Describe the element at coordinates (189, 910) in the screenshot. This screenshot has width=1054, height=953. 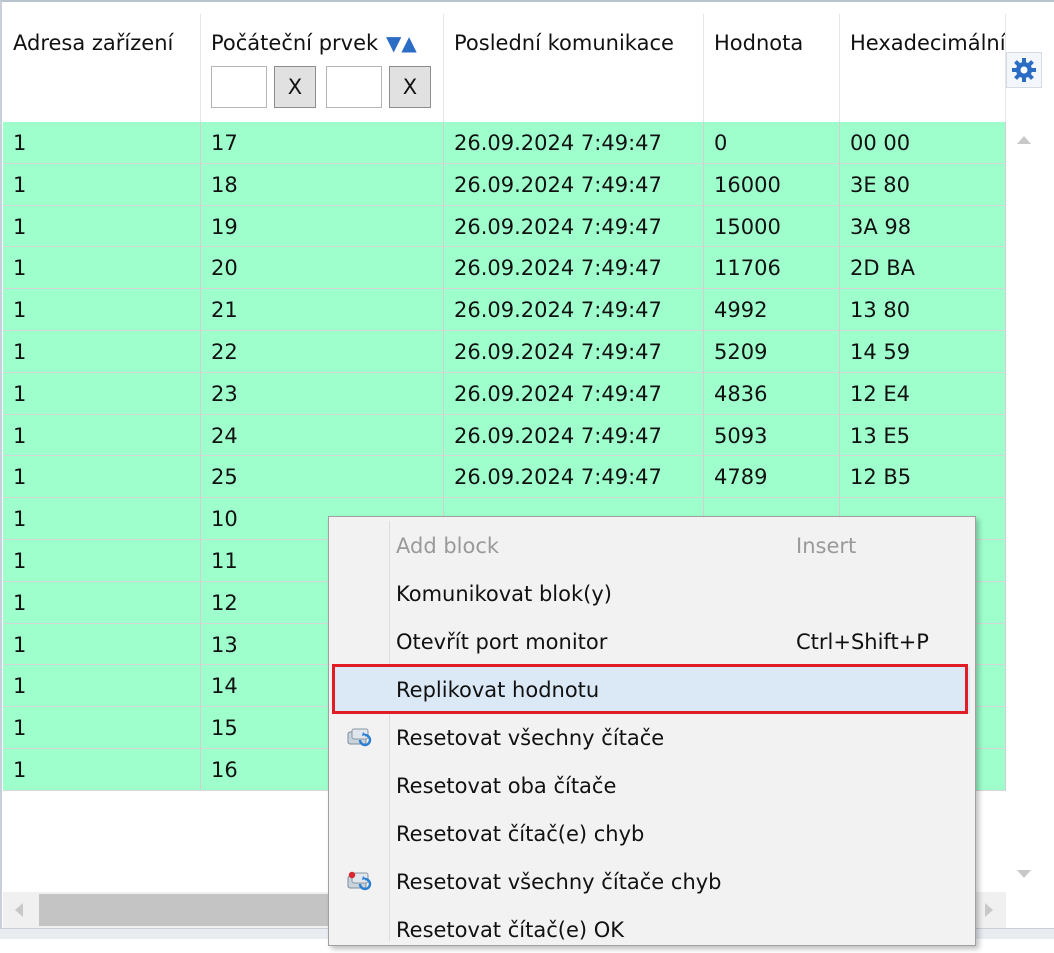
I see `horizontal-scroll-thumb` at that location.